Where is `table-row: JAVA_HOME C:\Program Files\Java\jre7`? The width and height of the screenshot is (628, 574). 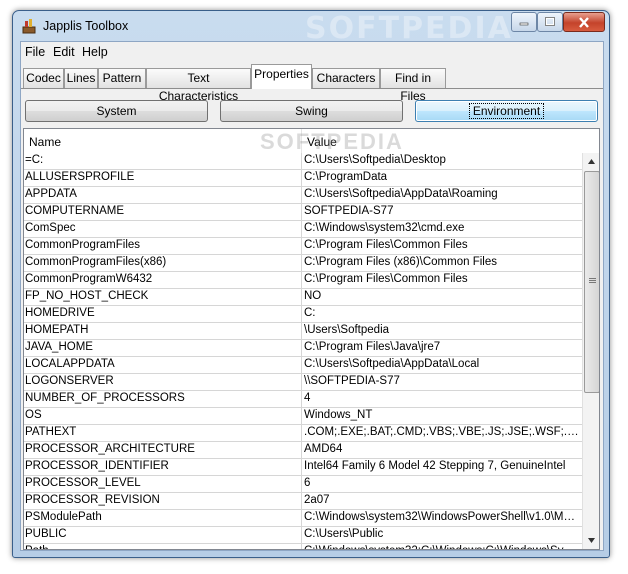
table-row: JAVA_HOME C:\Program Files\Java\jre7 is located at coordinates (303, 348).